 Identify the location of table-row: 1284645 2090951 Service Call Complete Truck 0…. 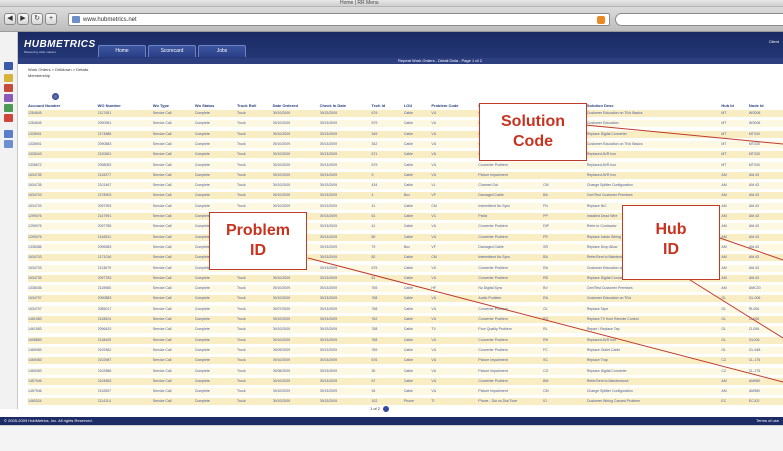
(405, 124).